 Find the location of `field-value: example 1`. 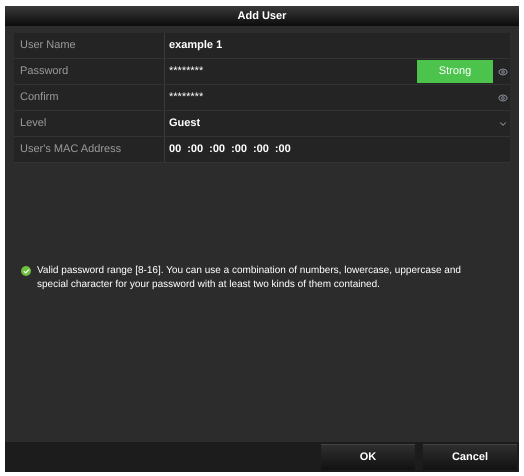

field-value: example 1 is located at coordinates (195, 46).